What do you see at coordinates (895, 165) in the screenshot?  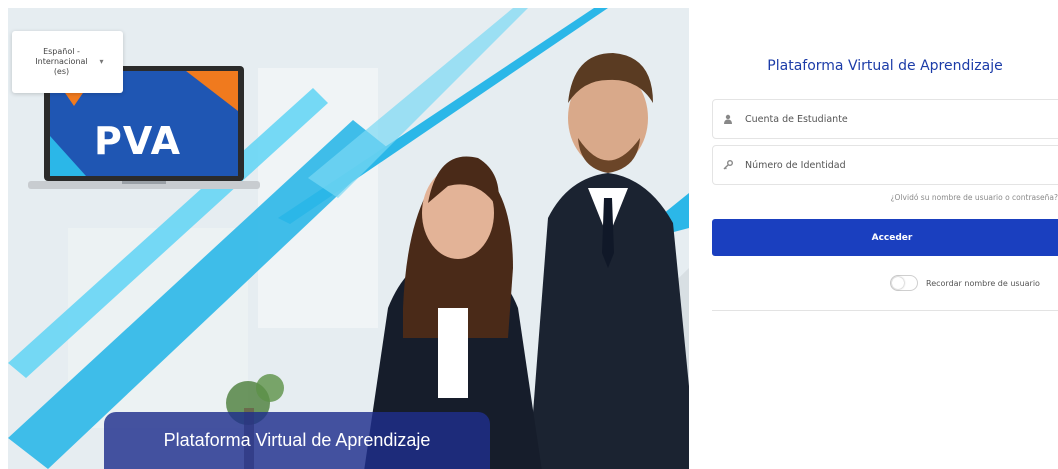 I see `password-input` at bounding box center [895, 165].